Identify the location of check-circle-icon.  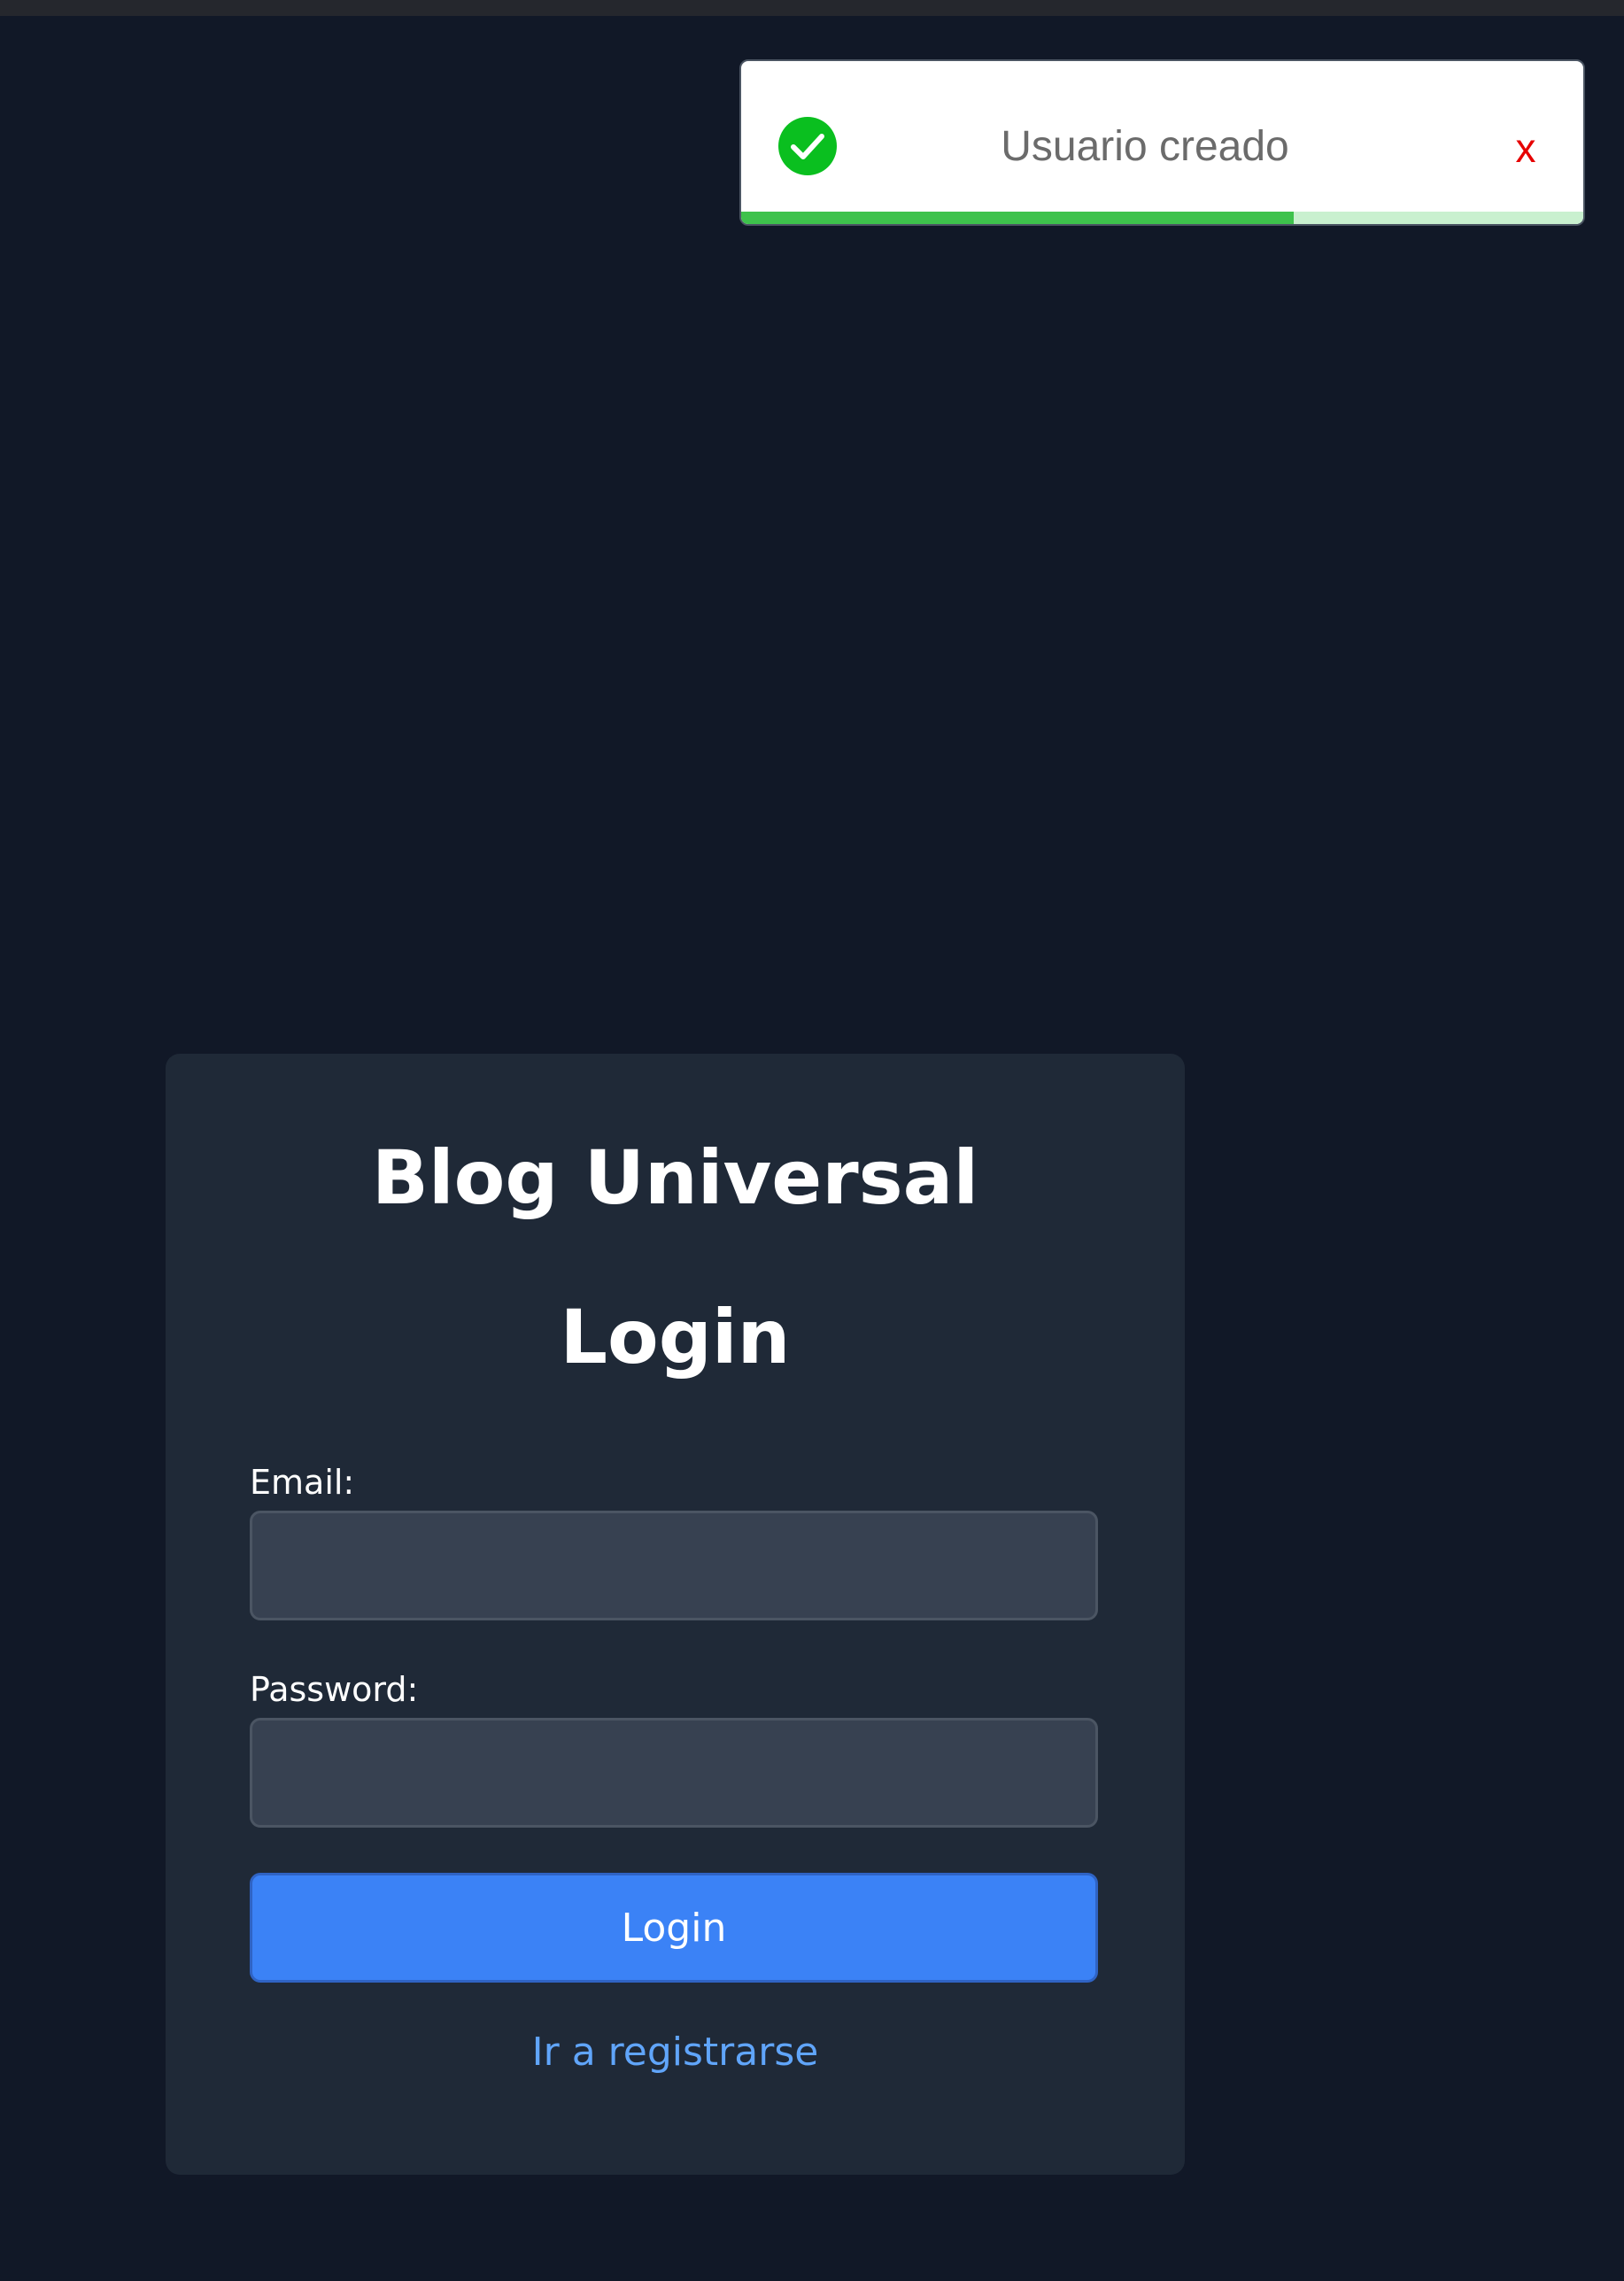
(808, 146).